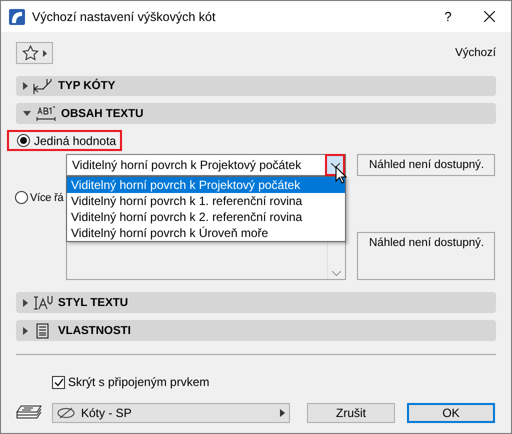 The height and width of the screenshot is (434, 512). Describe the element at coordinates (102, 114) in the screenshot. I see `panel-title: OBSAH TEXTU` at that location.